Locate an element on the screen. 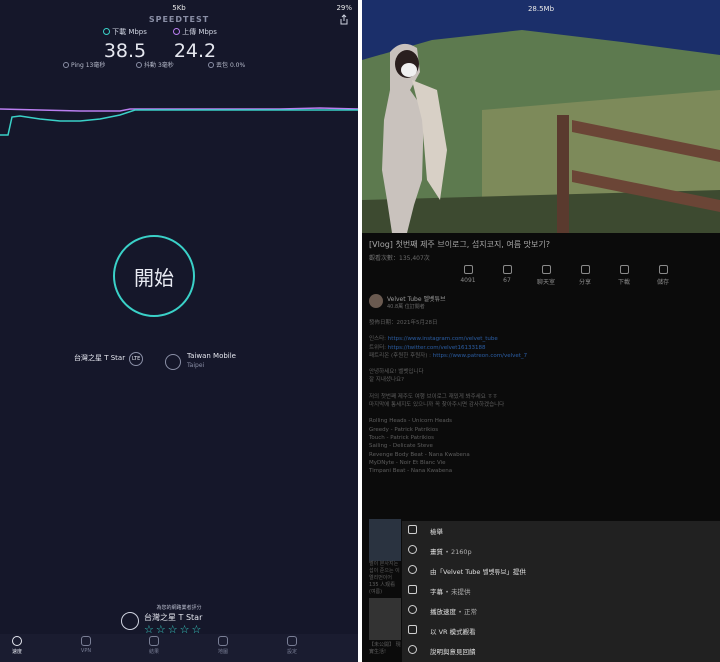 The width and height of the screenshot is (720, 662). status-bar: 5Kb 29% is located at coordinates (179, 8).